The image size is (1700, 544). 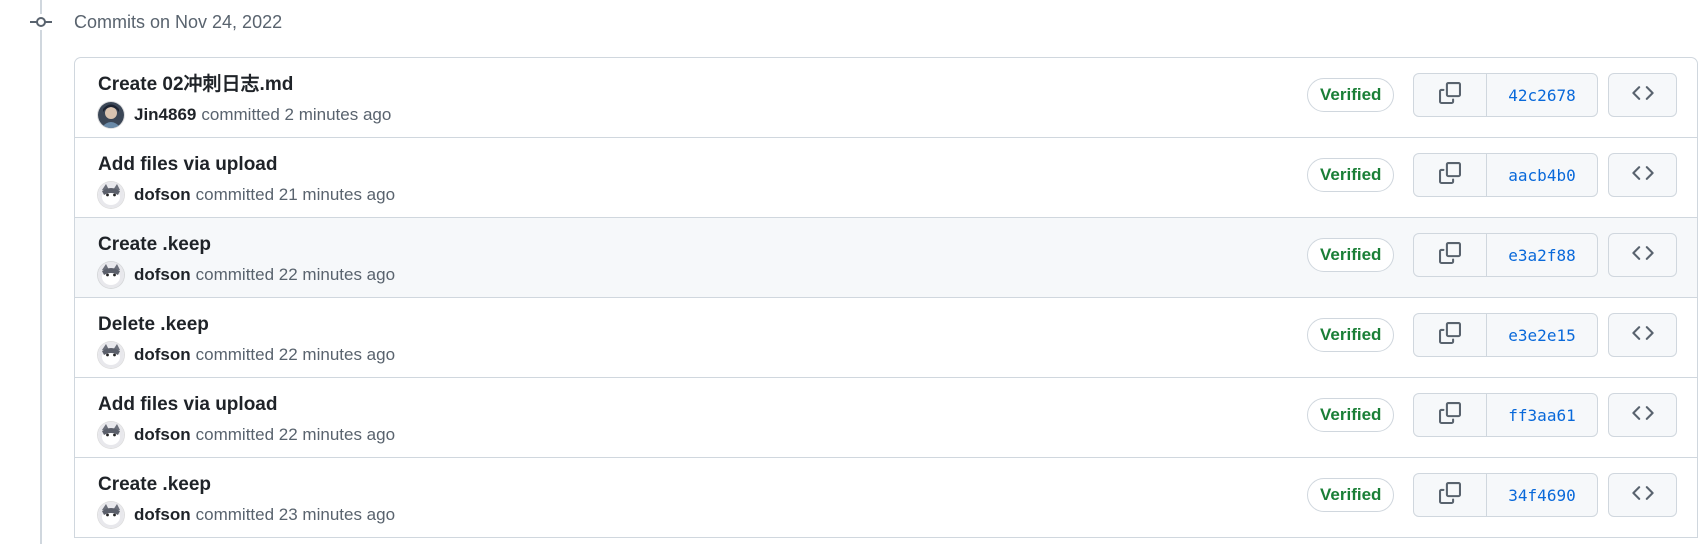 I want to click on commit-sha-button-group: e3e2e15, so click(x=1505, y=335).